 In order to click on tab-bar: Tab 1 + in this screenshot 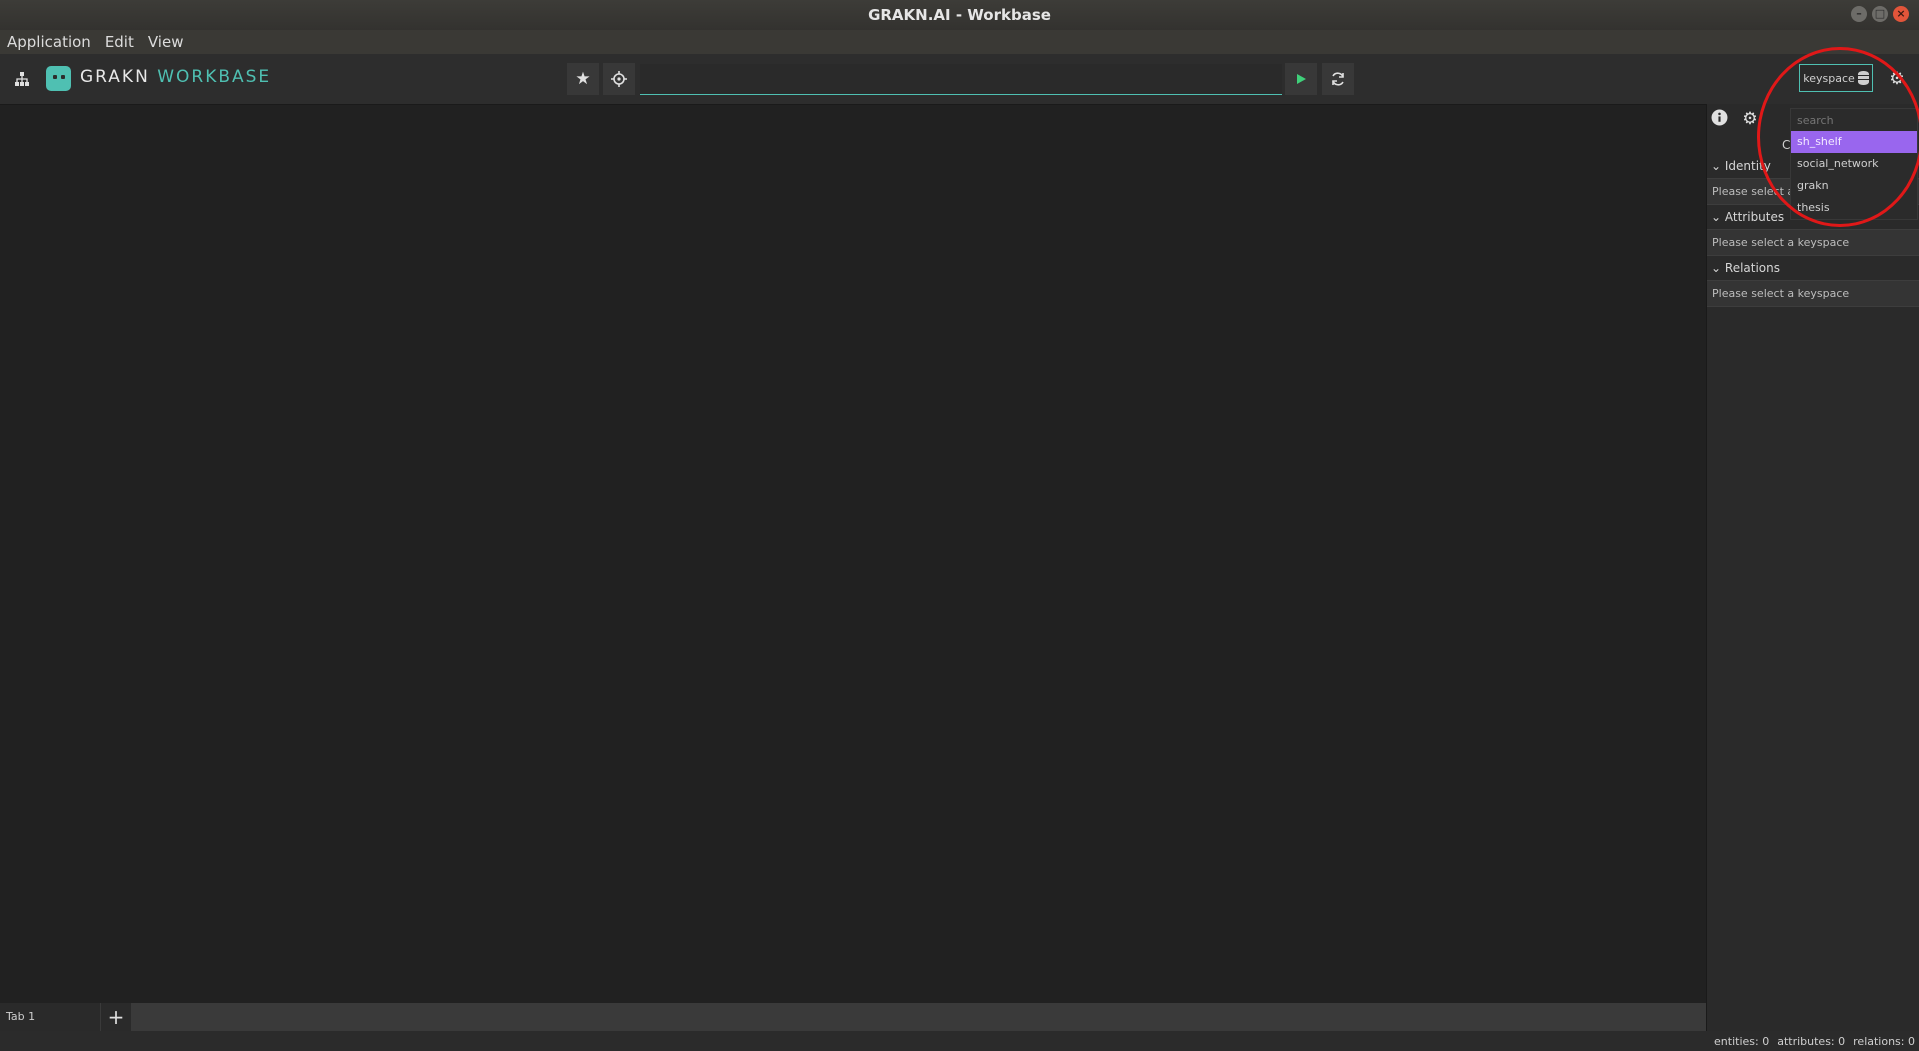, I will do `click(853, 1017)`.